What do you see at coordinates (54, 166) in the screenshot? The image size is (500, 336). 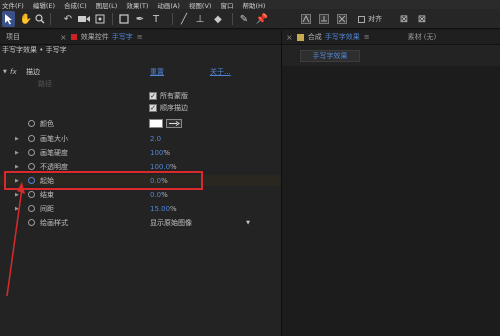 I see `property-label: 不透明度` at bounding box center [54, 166].